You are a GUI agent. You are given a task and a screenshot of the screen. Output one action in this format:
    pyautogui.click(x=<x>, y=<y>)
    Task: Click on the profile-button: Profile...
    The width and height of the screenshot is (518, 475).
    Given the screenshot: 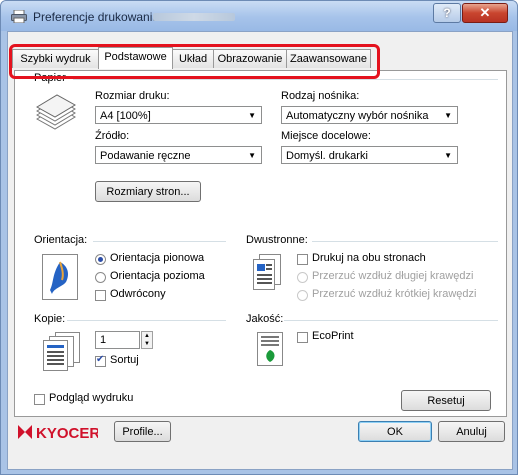 What is the action you would take?
    pyautogui.click(x=142, y=431)
    